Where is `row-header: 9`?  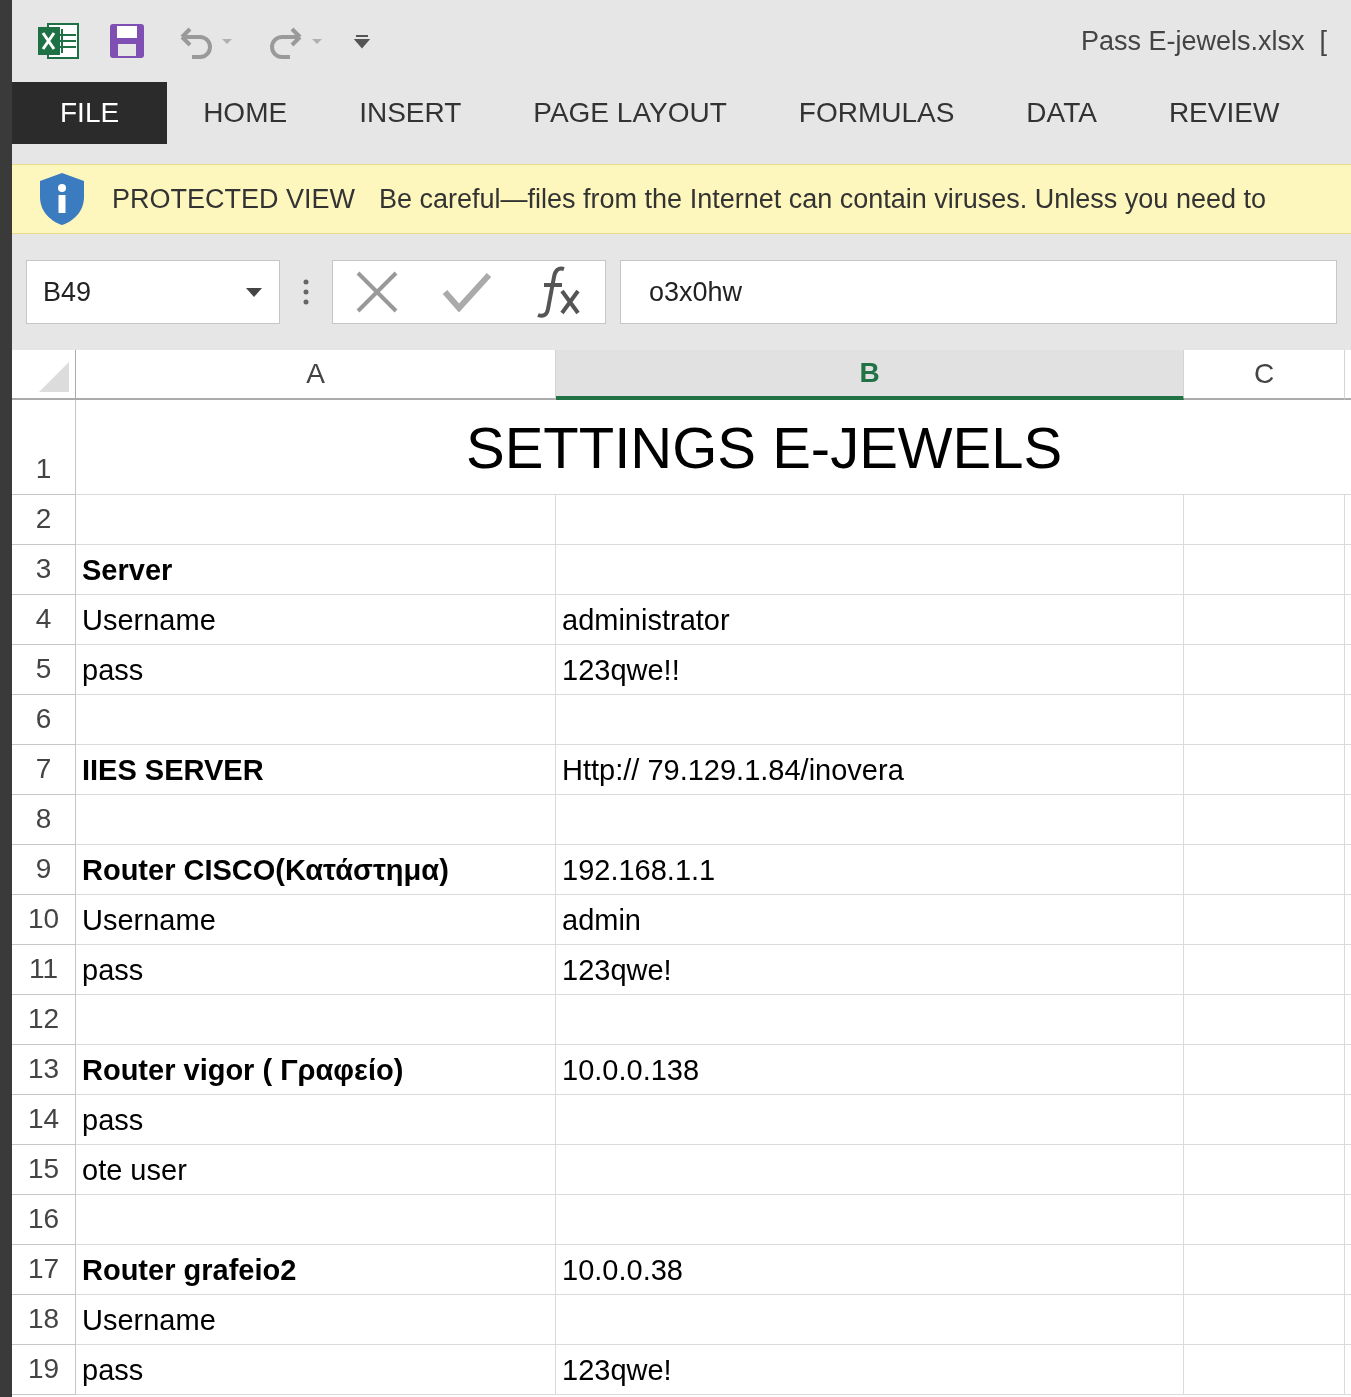
row-header: 9 is located at coordinates (44, 870).